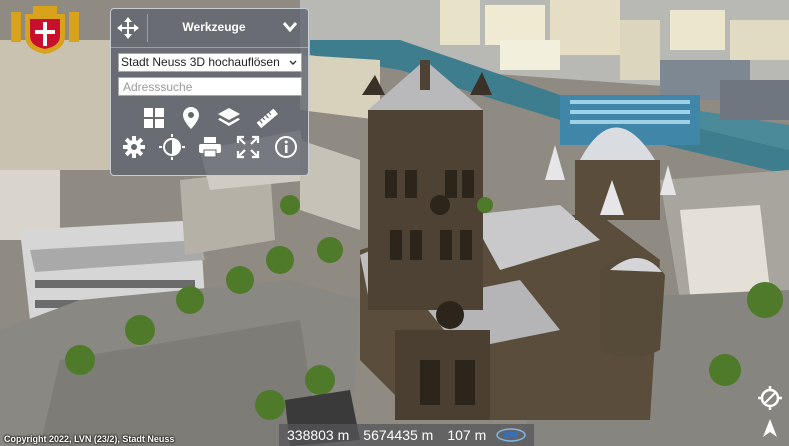 This screenshot has height=446, width=789. Describe the element at coordinates (128, 28) in the screenshot. I see `move-handle-icon` at that location.